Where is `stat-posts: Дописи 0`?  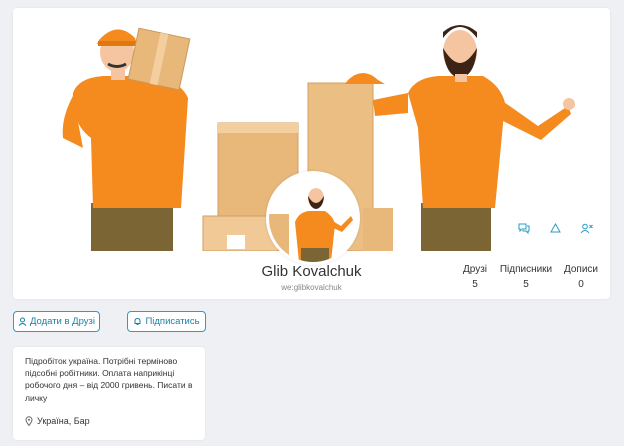
stat-posts: Дописи 0 is located at coordinates (581, 277).